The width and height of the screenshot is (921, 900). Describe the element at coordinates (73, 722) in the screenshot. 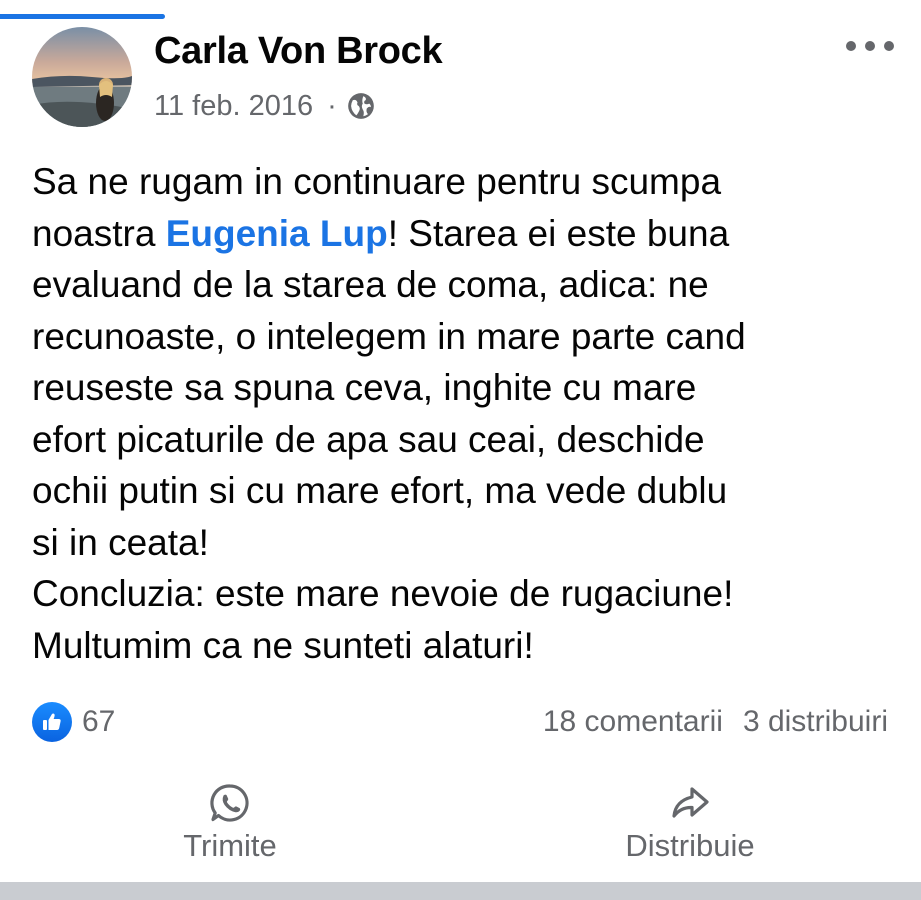

I see `reactions-summary: 67` at that location.